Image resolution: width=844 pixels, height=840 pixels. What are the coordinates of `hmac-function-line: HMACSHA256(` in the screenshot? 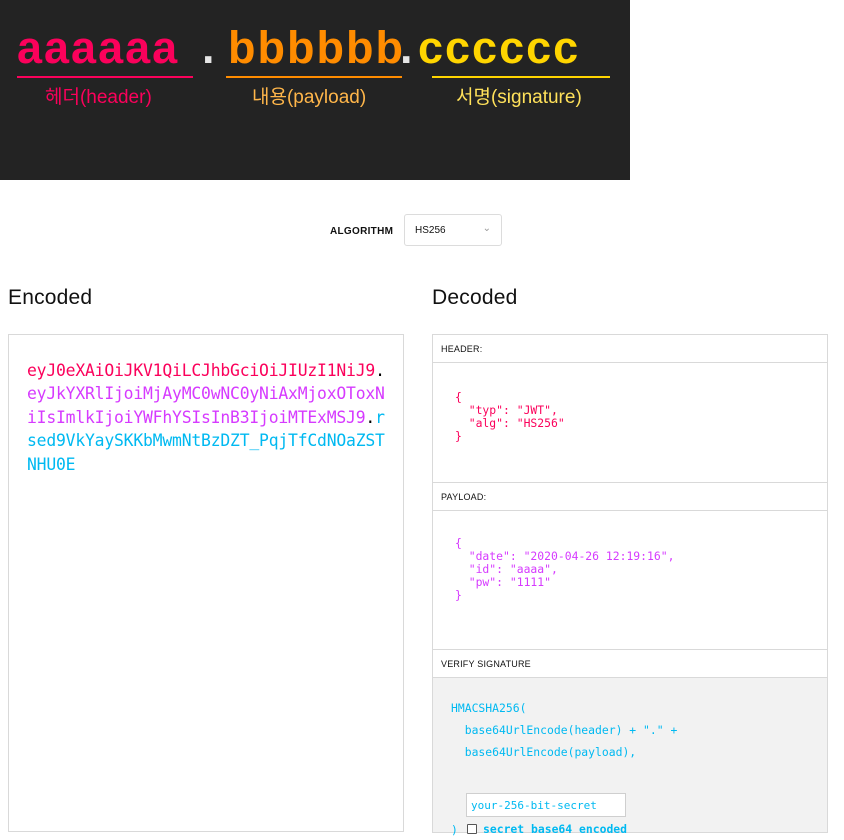 It's located at (489, 708).